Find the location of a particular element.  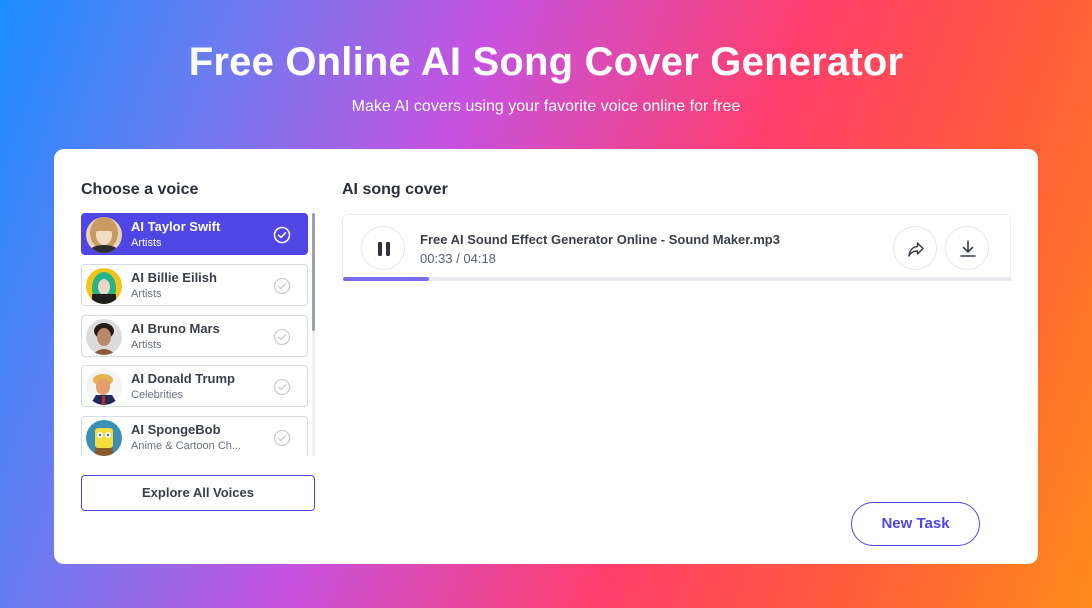

new-task-button: New Task is located at coordinates (915, 524).